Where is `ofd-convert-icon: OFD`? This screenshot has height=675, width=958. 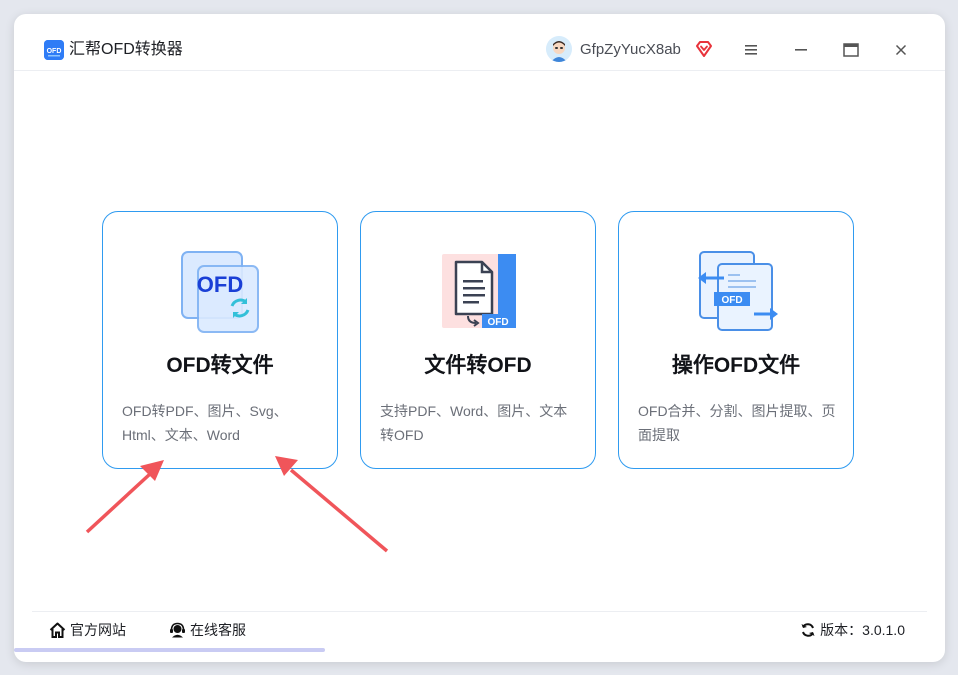 ofd-convert-icon: OFD is located at coordinates (221, 291).